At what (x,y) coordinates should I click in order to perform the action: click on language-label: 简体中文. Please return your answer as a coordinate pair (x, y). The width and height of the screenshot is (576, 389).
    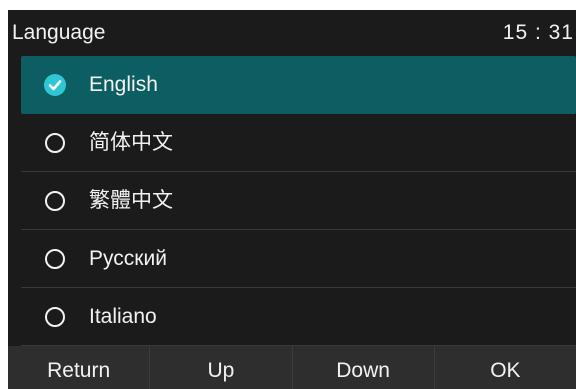
    Looking at the image, I should click on (131, 142).